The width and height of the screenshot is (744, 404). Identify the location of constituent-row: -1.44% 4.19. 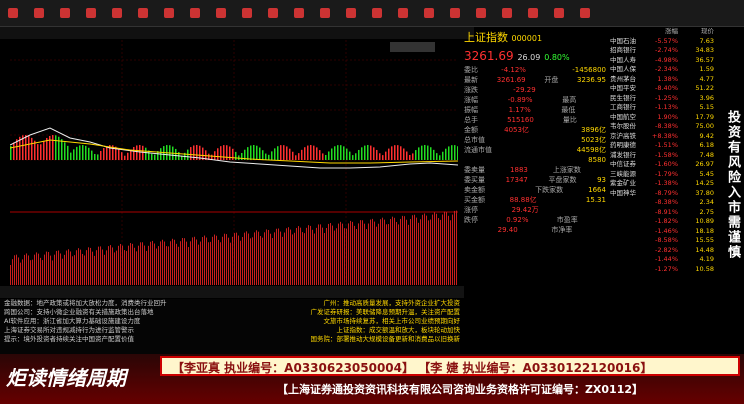
(665, 260).